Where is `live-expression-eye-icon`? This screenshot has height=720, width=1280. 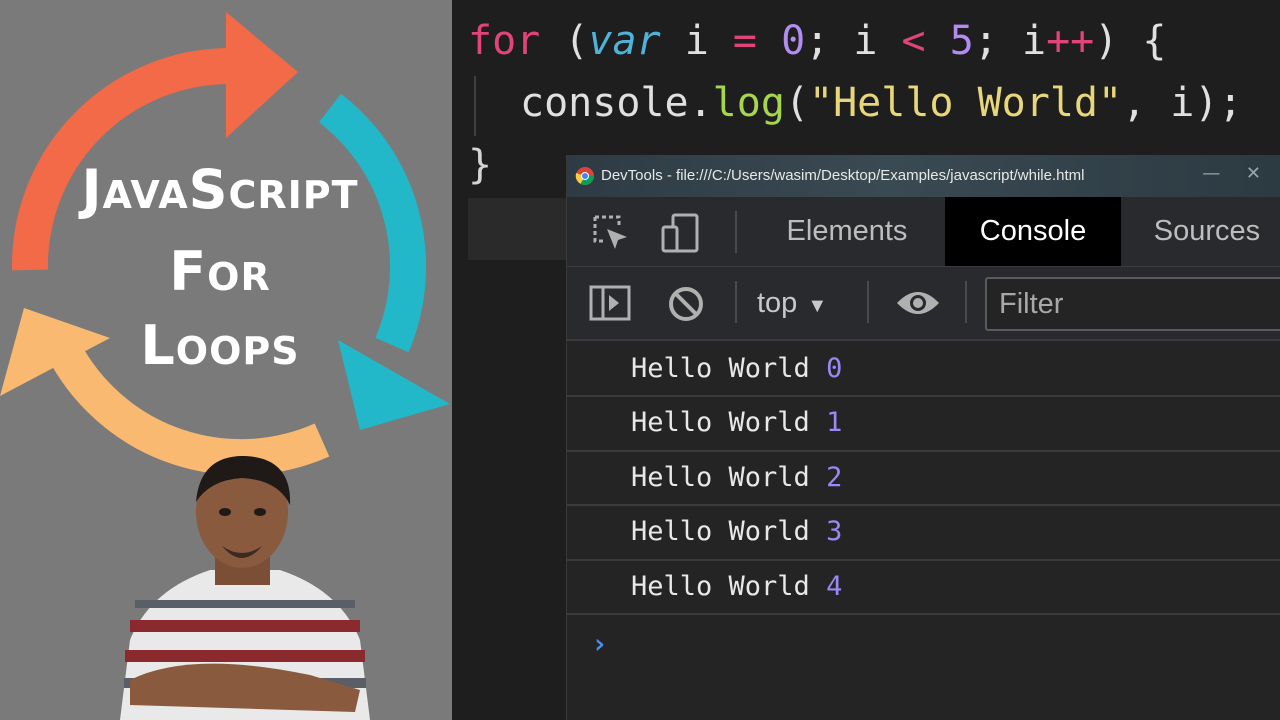
live-expression-eye-icon is located at coordinates (918, 303).